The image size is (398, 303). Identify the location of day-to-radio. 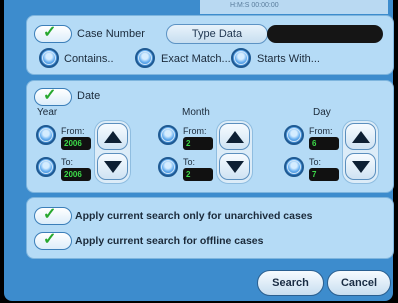
(294, 167).